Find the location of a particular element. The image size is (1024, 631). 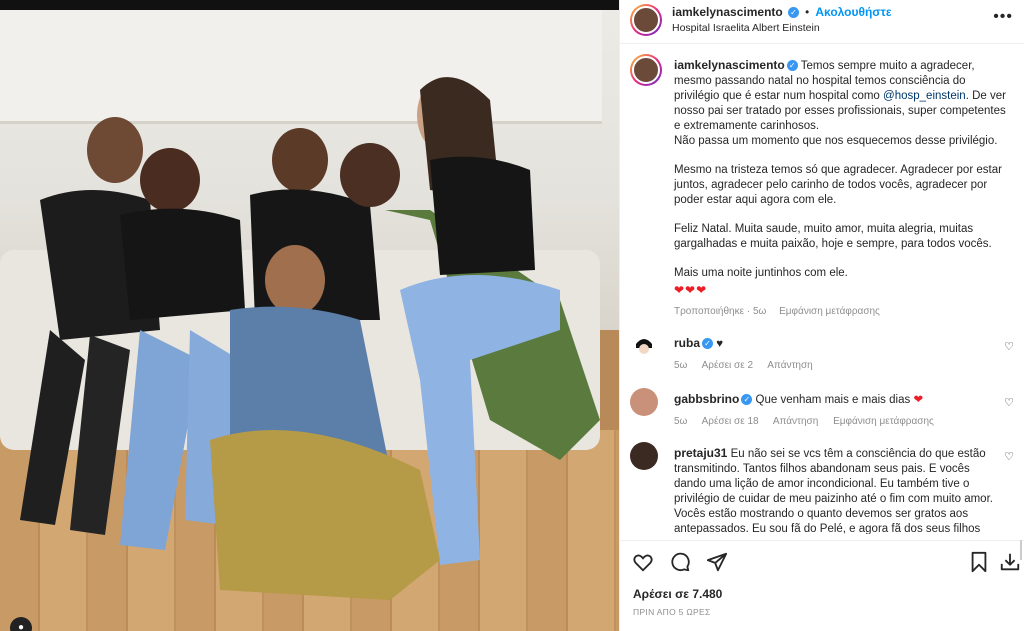

author-avatar-image is located at coordinates (646, 20).